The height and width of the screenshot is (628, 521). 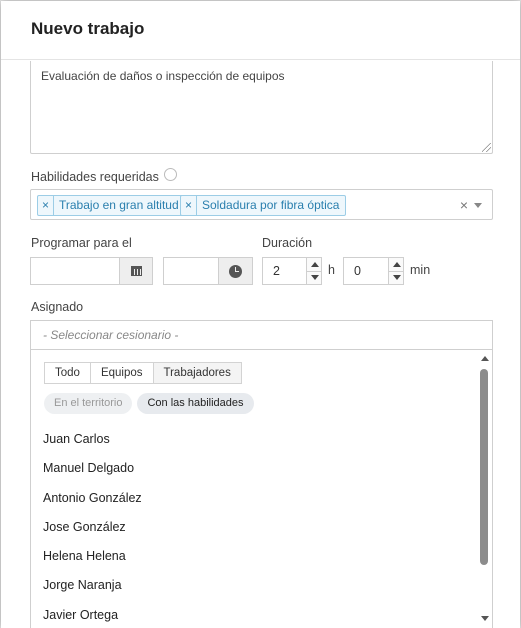 What do you see at coordinates (75, 271) in the screenshot?
I see `date-input` at bounding box center [75, 271].